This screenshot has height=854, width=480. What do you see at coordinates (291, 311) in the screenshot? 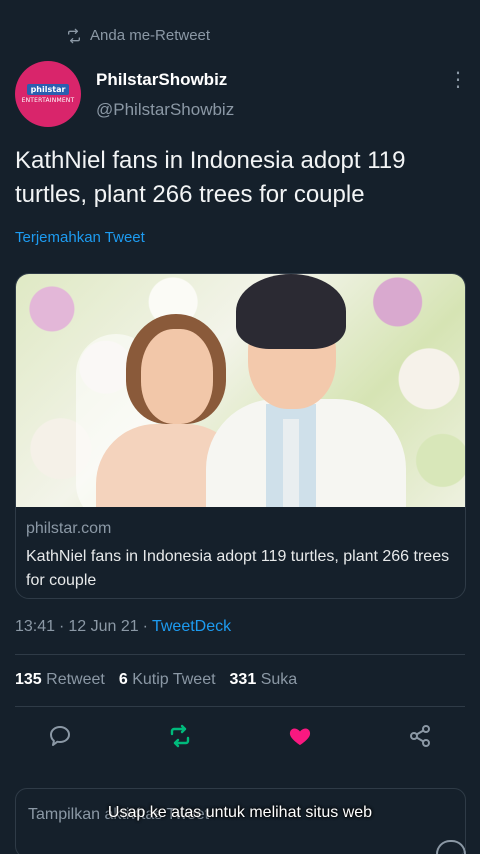
I see `man-hair` at bounding box center [291, 311].